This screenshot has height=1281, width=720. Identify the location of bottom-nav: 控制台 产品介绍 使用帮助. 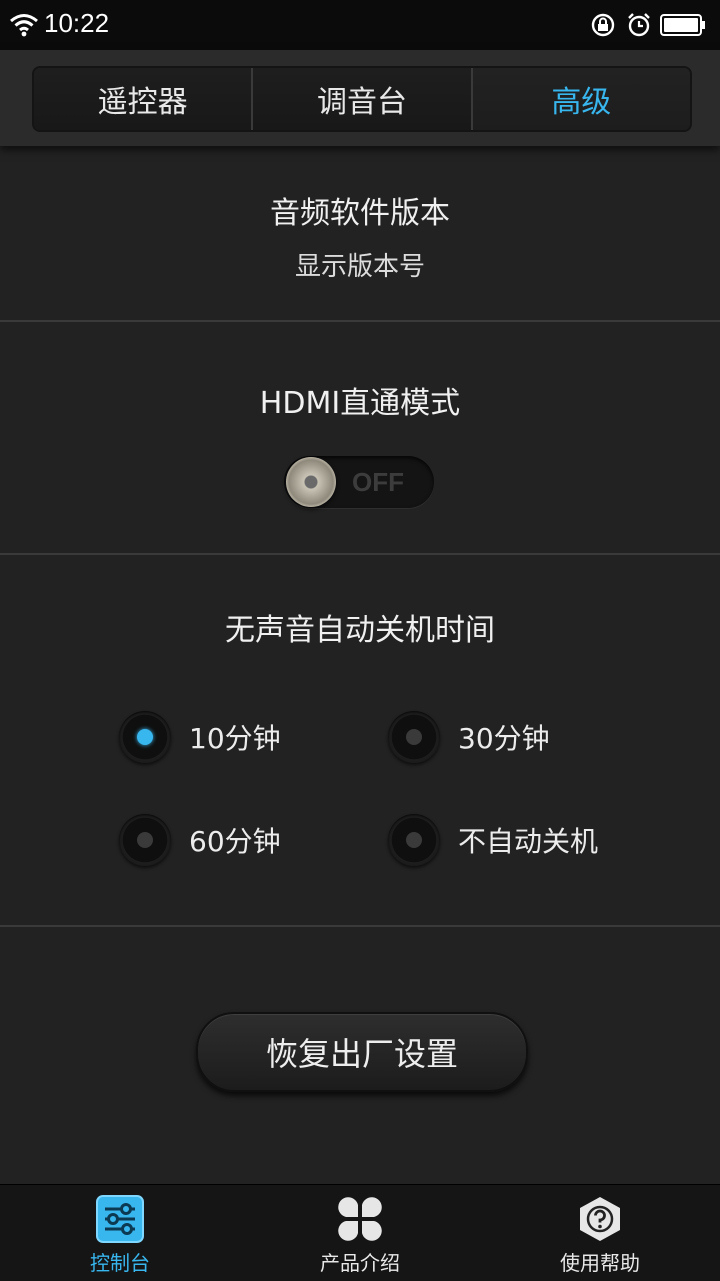
(360, 1232).